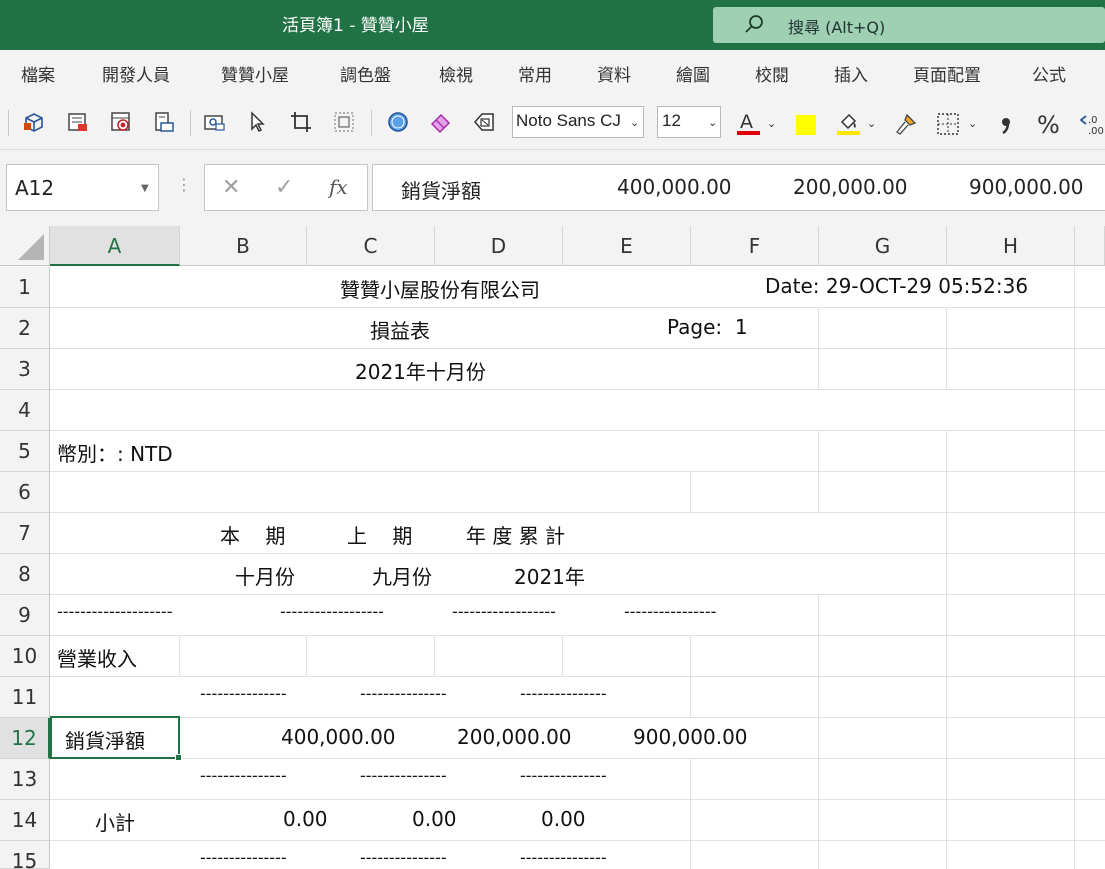 The image size is (1105, 869). I want to click on column-header-e: E, so click(627, 246).